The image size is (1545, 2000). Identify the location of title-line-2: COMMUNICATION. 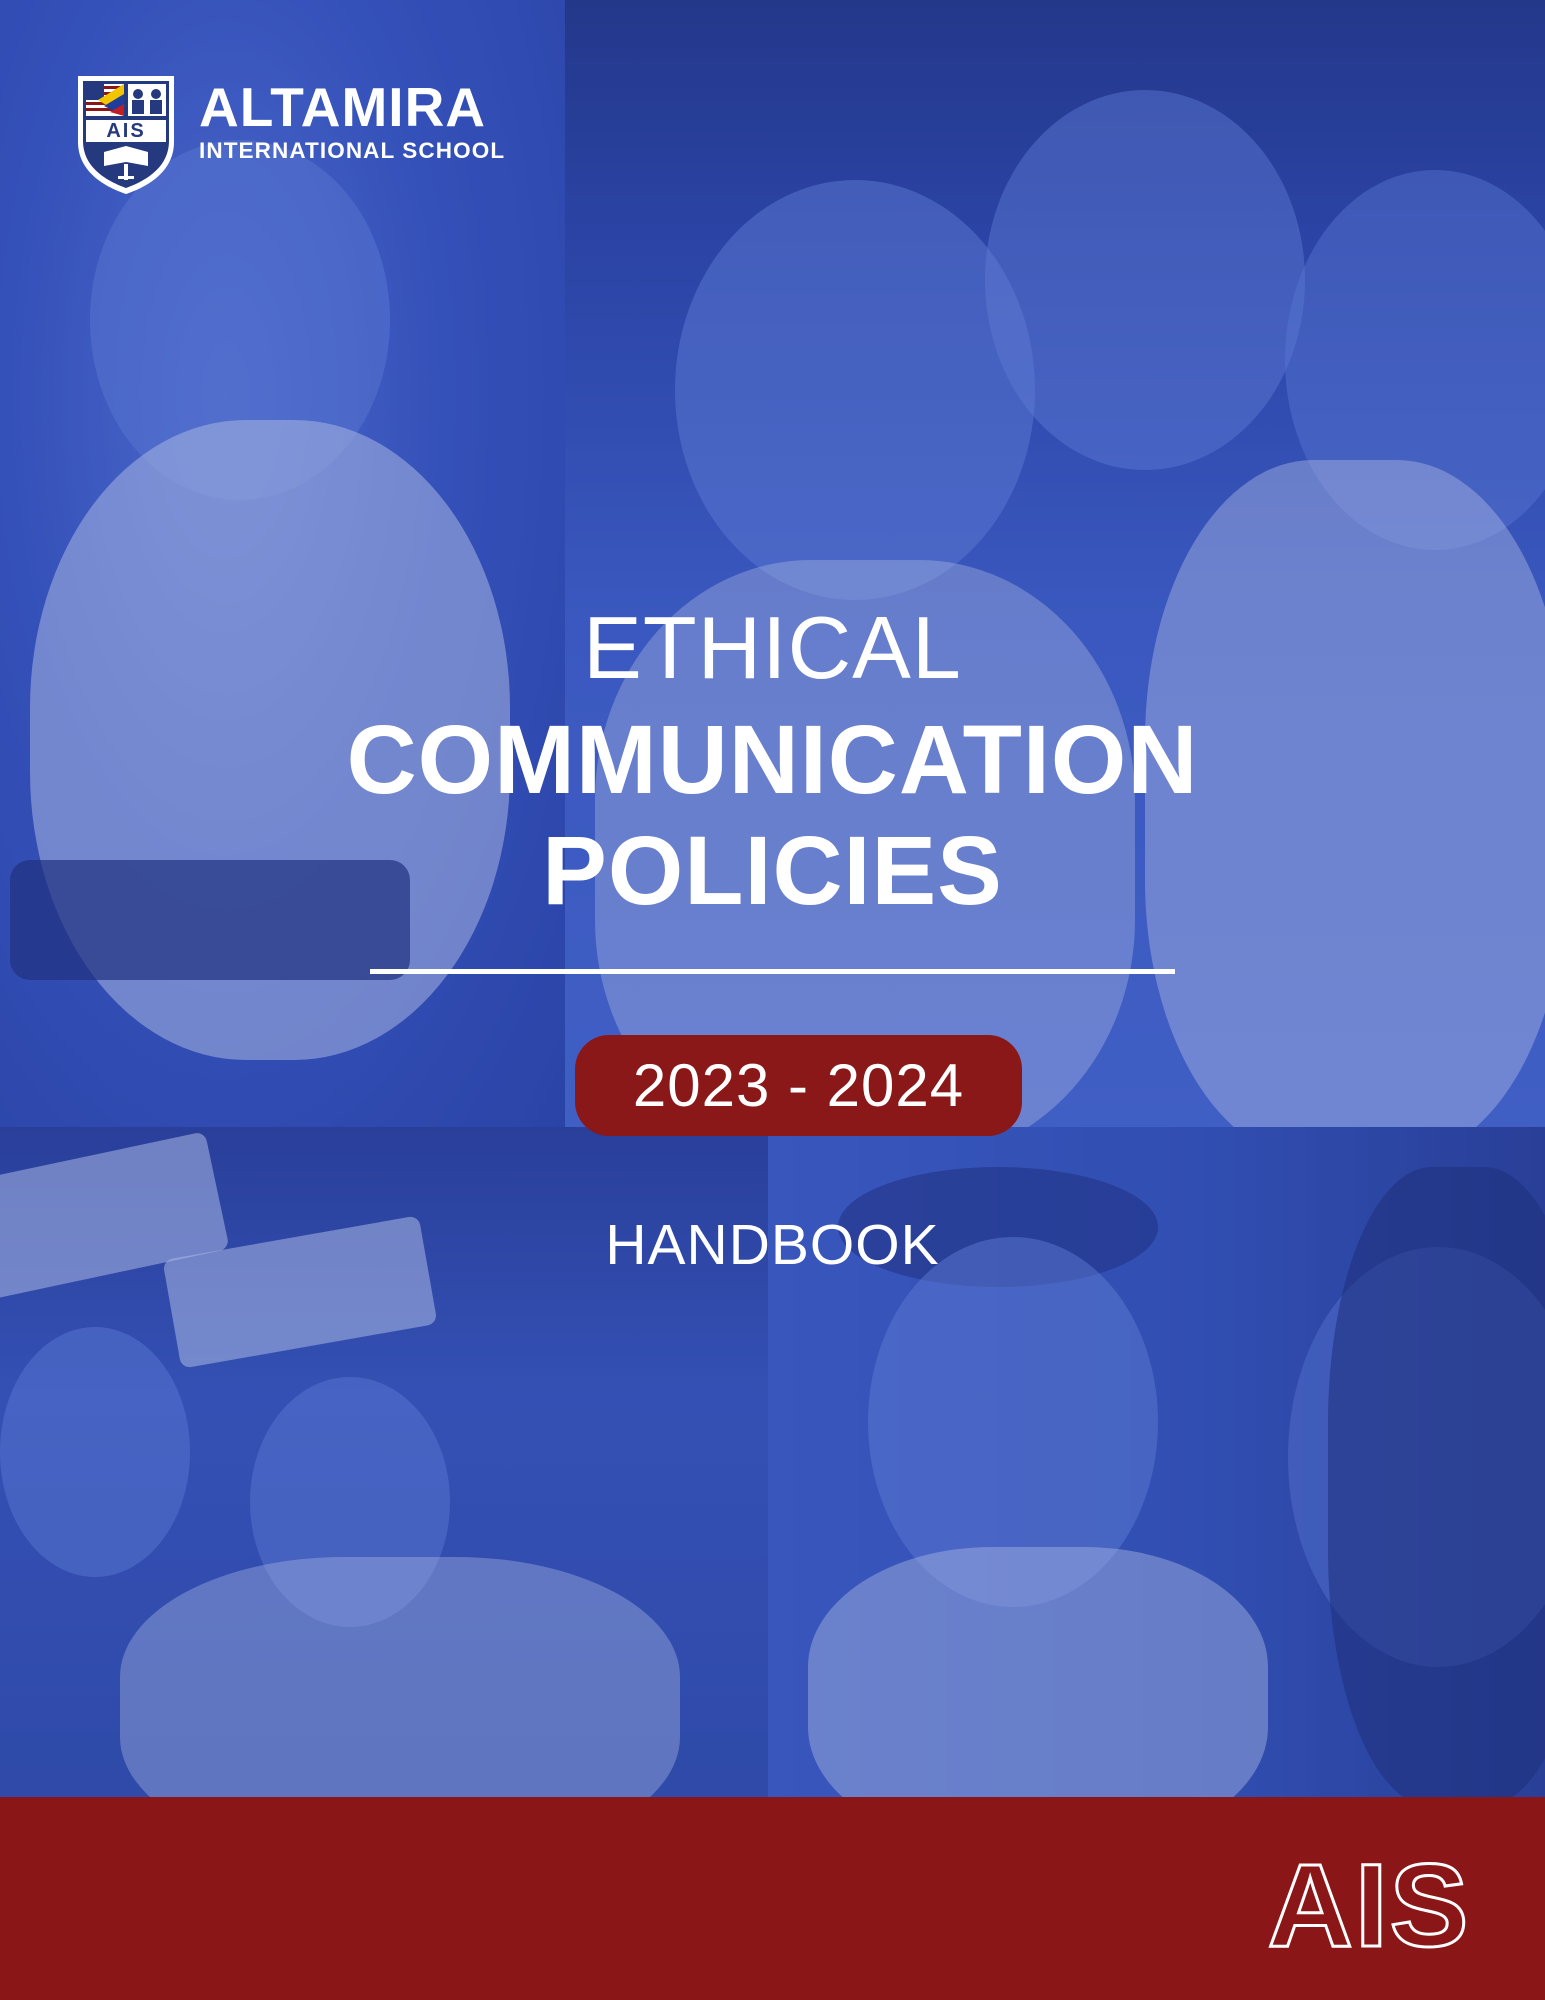
(772, 759).